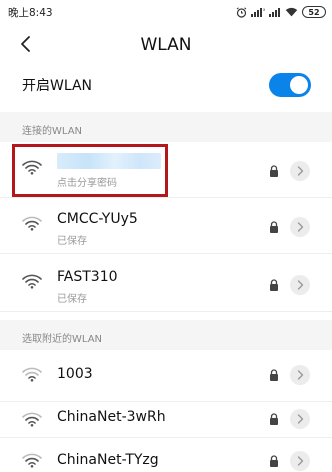  I want to click on status-bar: 晚上8:43 x 52, so click(166, 12).